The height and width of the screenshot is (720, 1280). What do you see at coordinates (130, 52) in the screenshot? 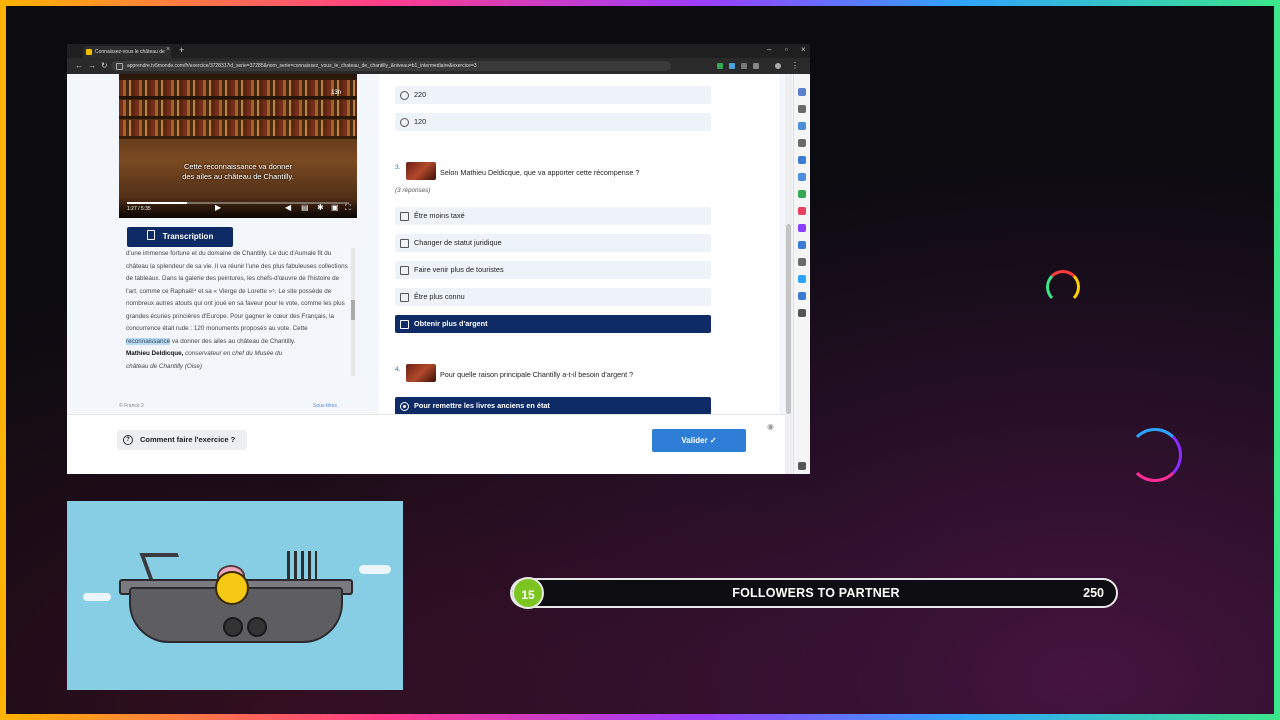
I see `tab-title: Connaissez-vous le château de` at bounding box center [130, 52].